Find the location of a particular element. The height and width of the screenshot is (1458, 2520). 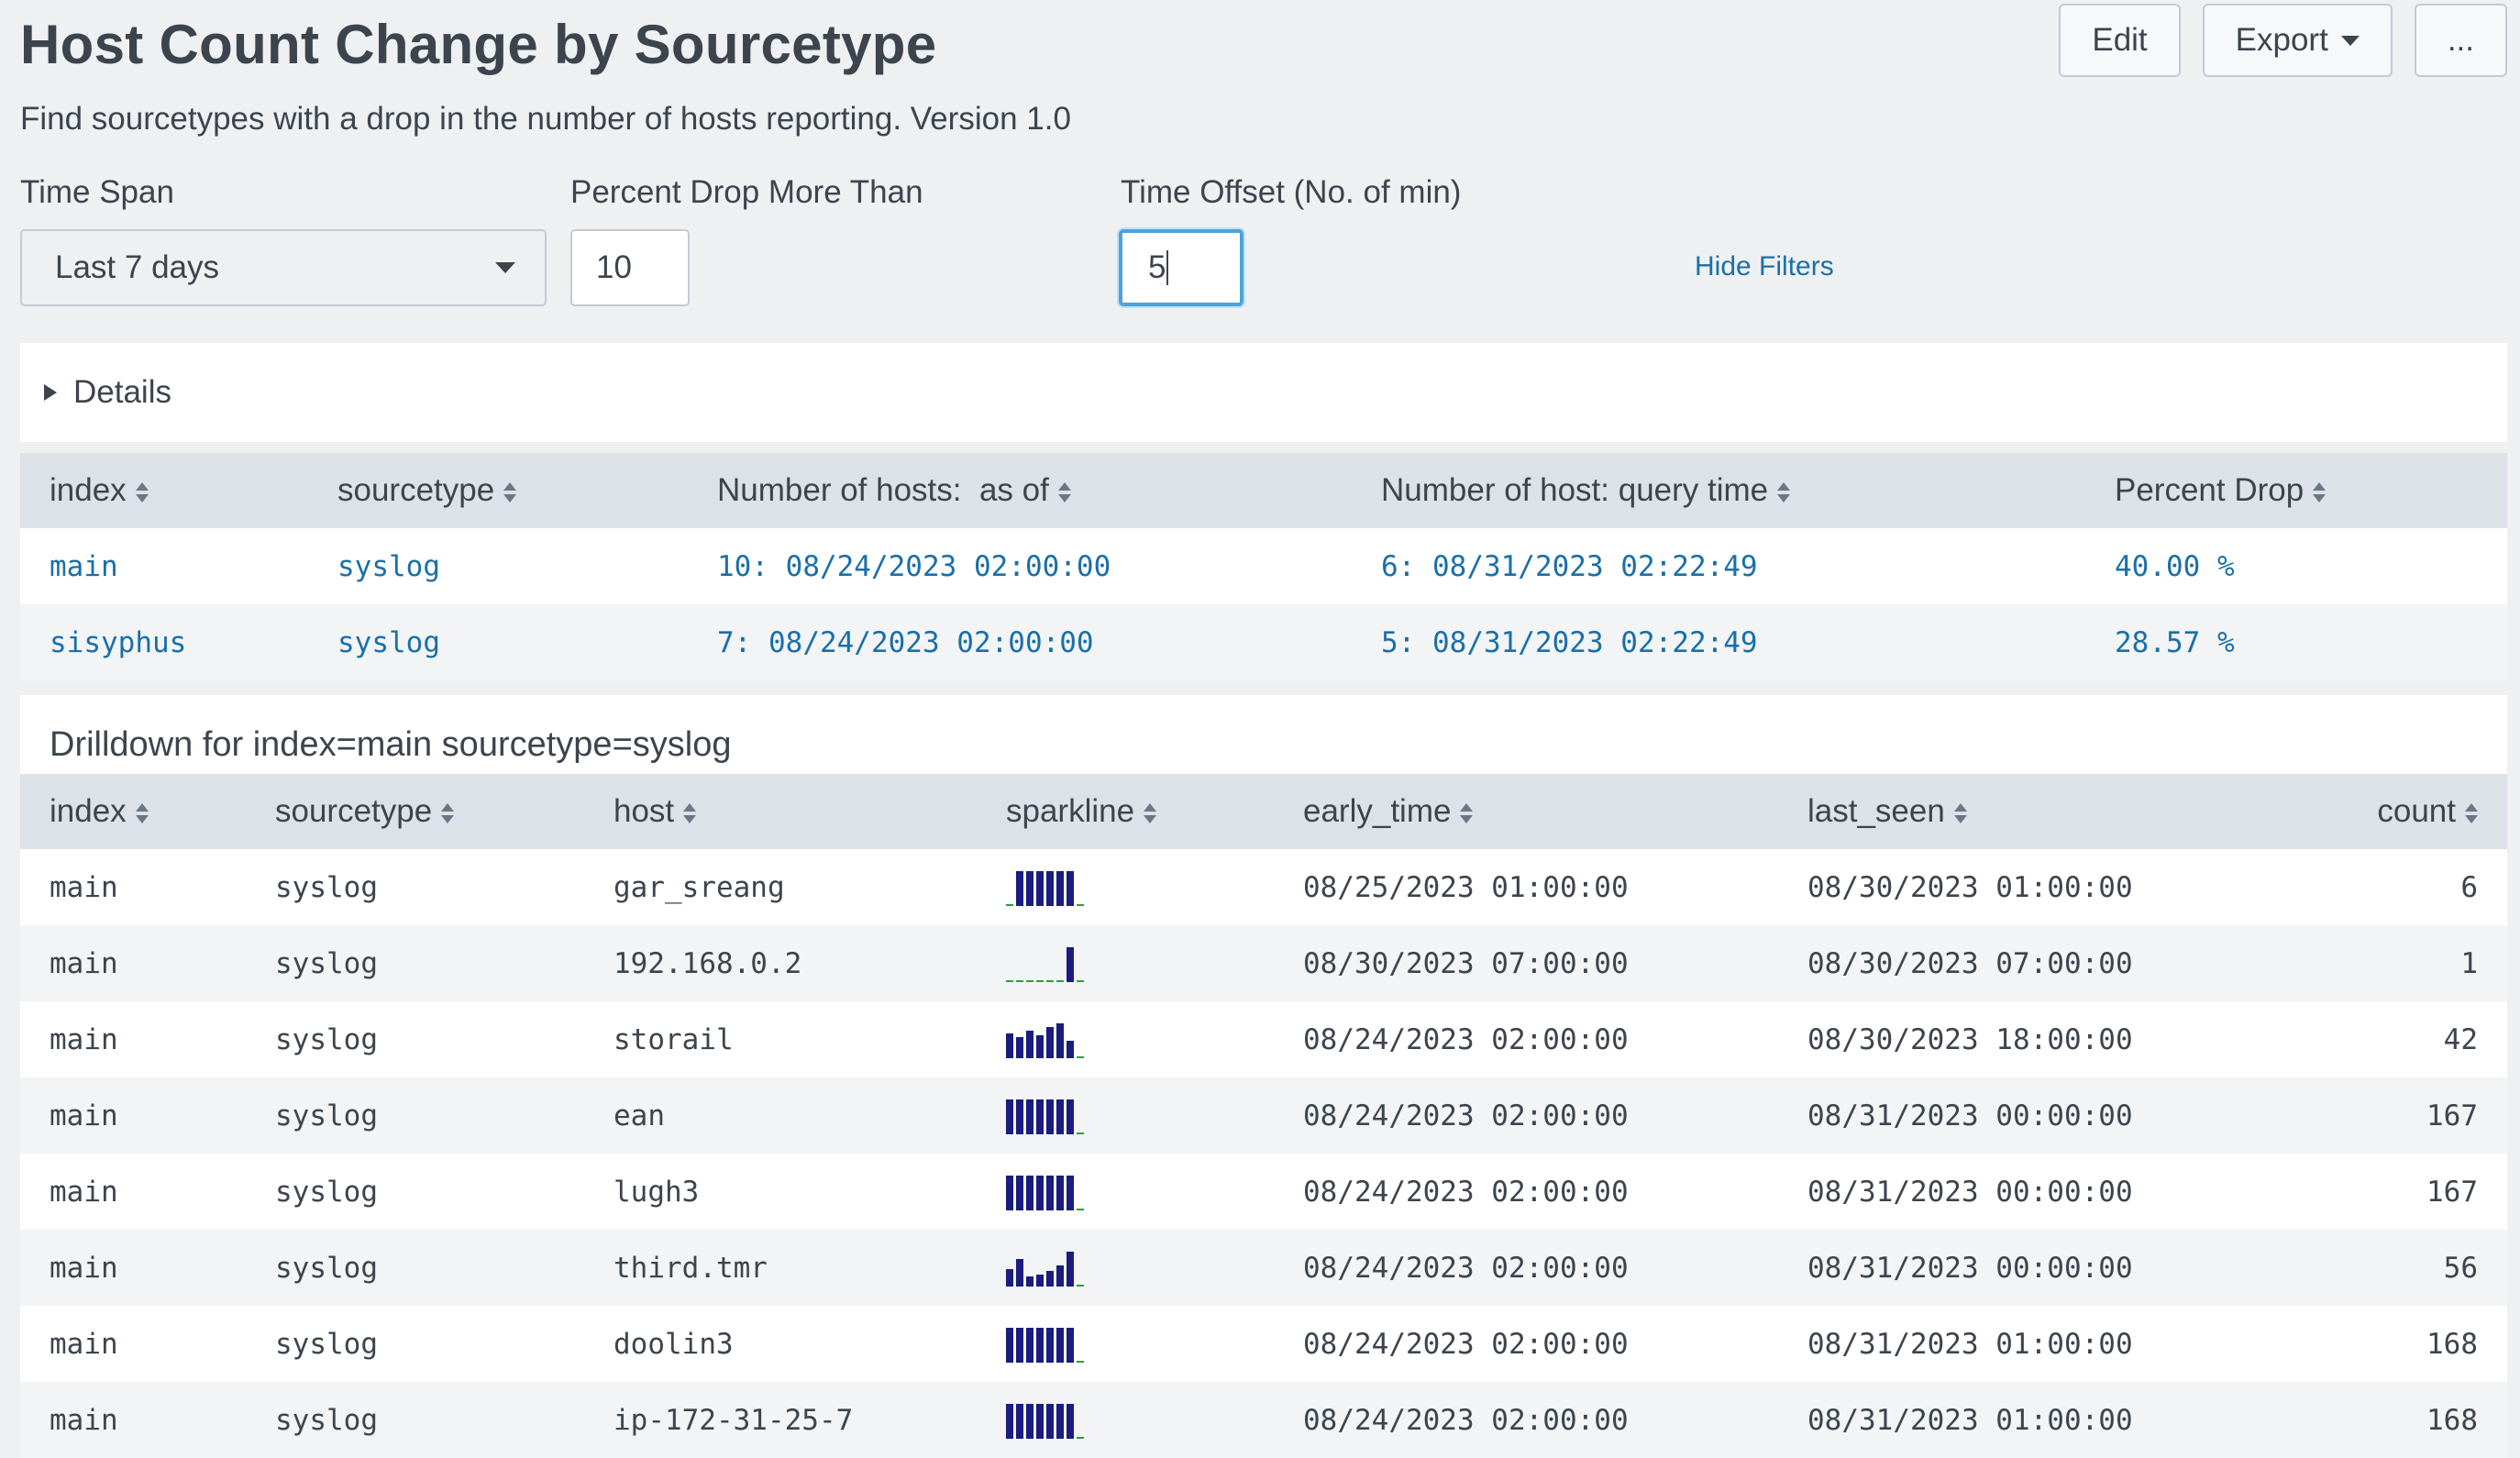

table-cell-link: 40.00 % is located at coordinates (2296, 566).